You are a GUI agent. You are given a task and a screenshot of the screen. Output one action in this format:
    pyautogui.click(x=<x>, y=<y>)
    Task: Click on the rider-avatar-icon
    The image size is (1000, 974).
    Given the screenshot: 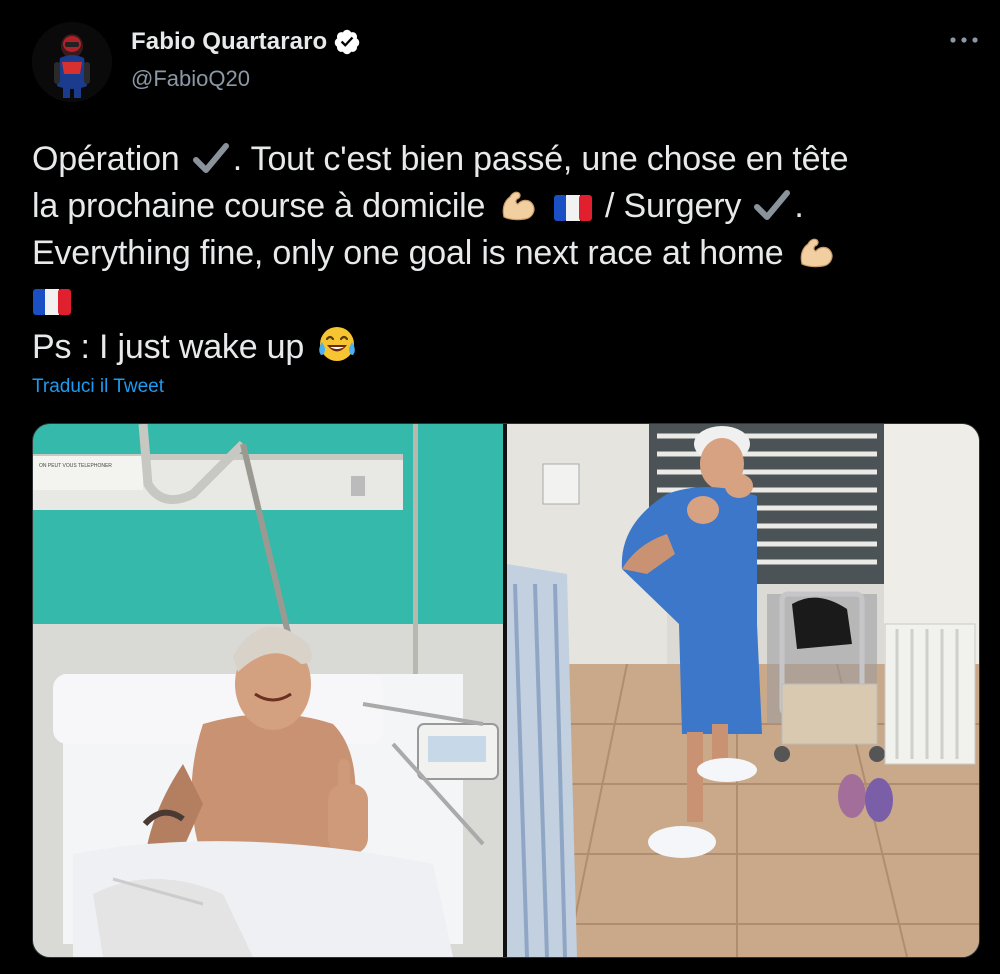 What is the action you would take?
    pyautogui.click(x=72, y=62)
    